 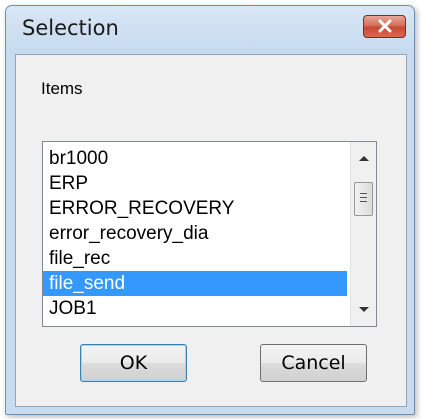 I want to click on list-item-selected: file_send, so click(x=195, y=283).